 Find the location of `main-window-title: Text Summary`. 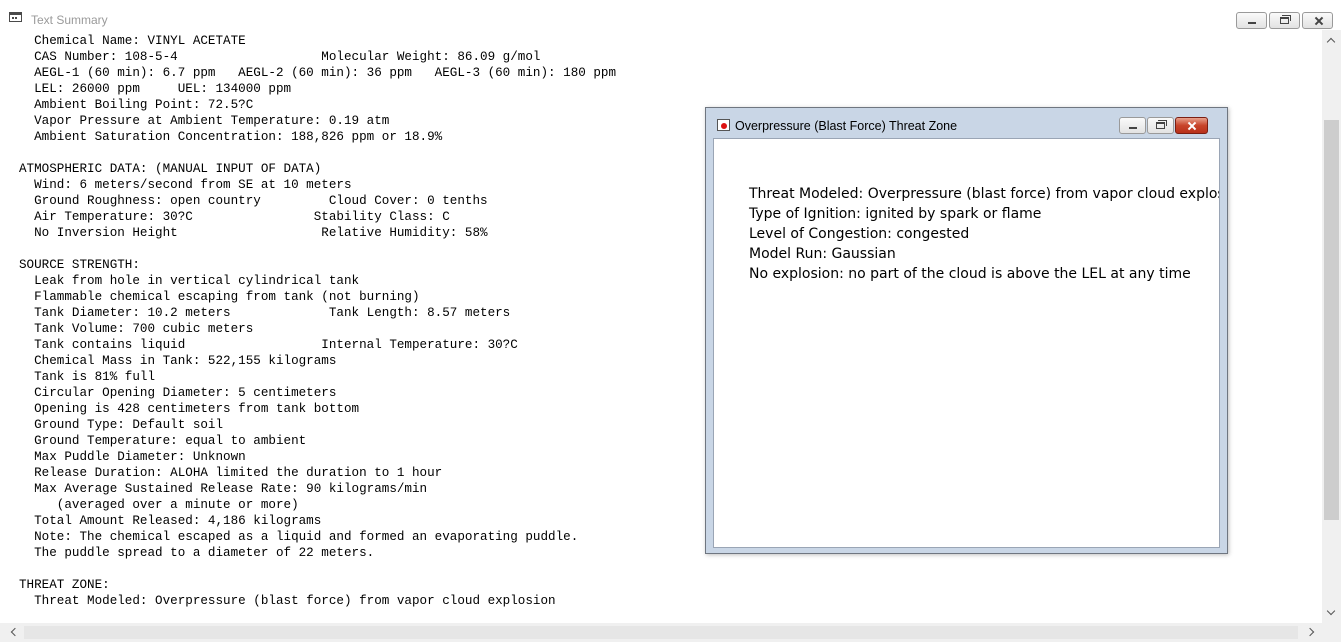

main-window-title: Text Summary is located at coordinates (69, 20).